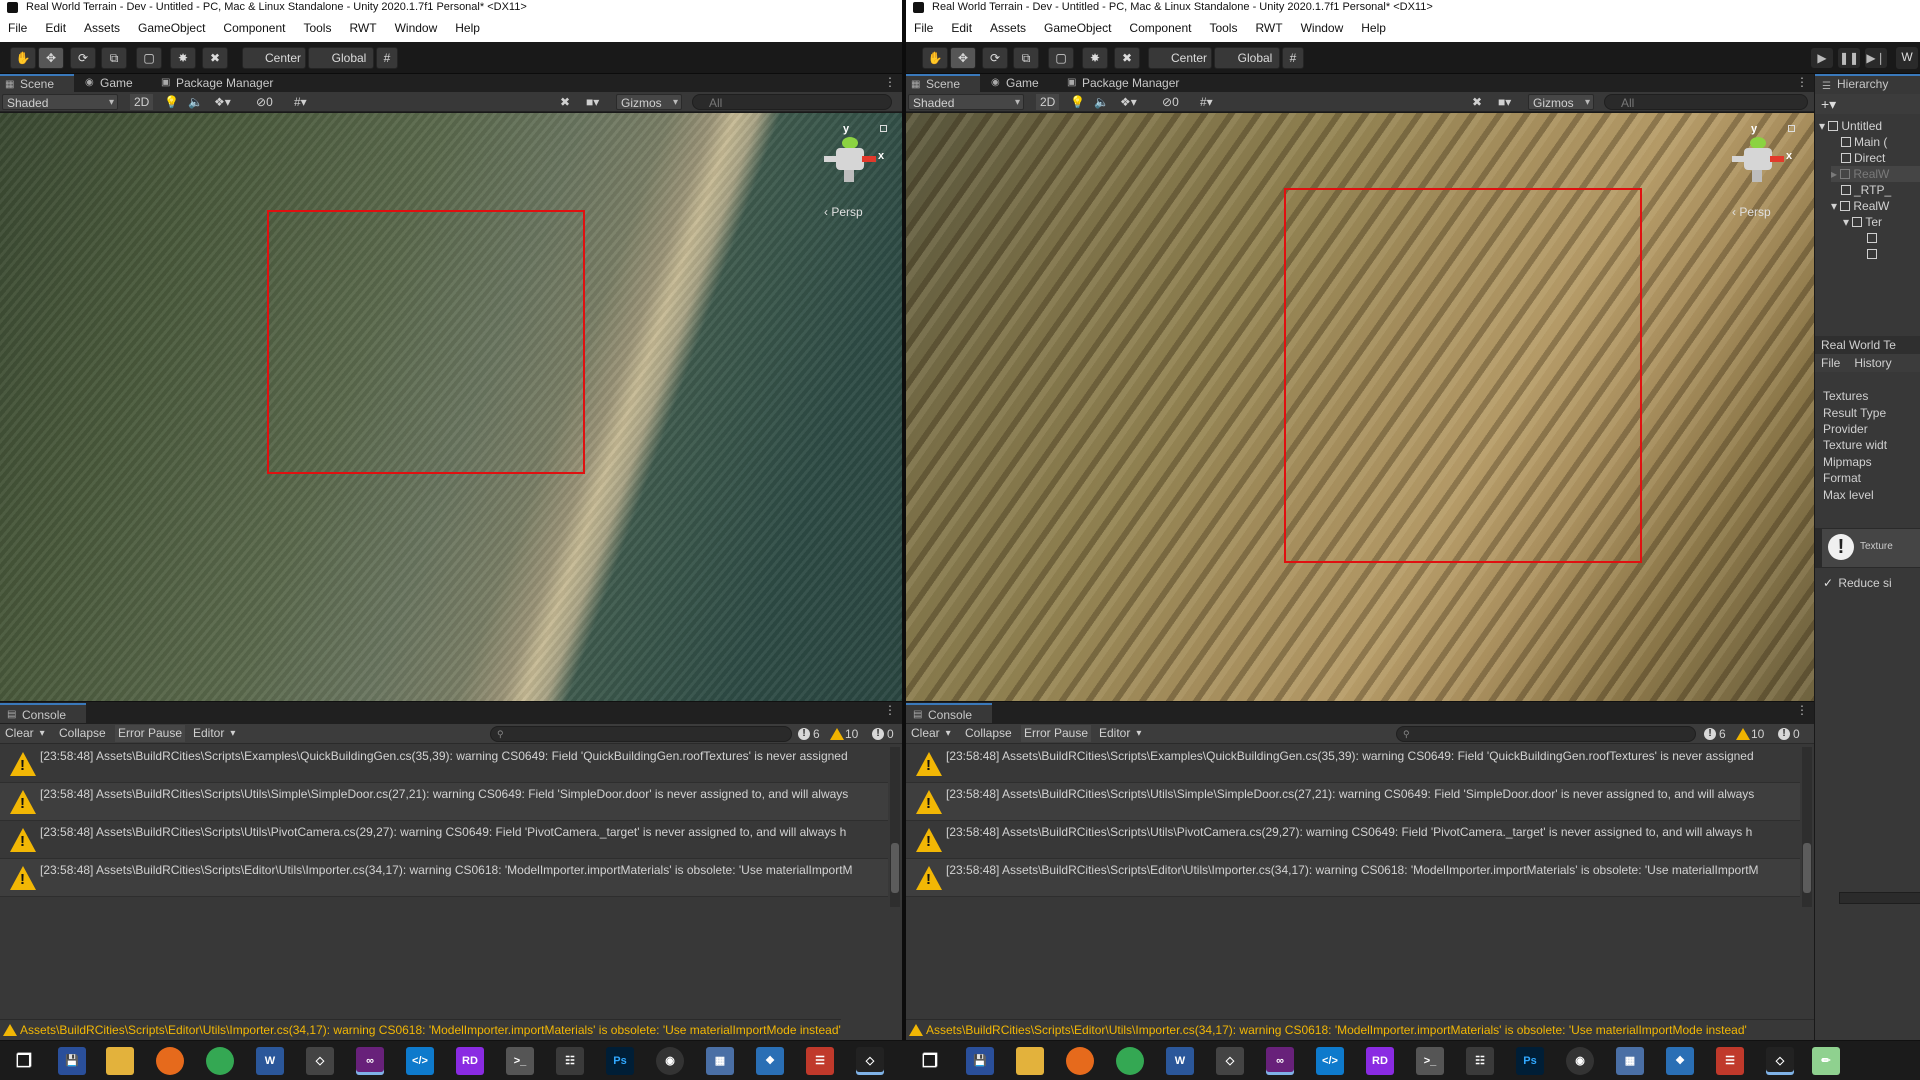  I want to click on photoshop-icon: Ps, so click(1530, 1061).